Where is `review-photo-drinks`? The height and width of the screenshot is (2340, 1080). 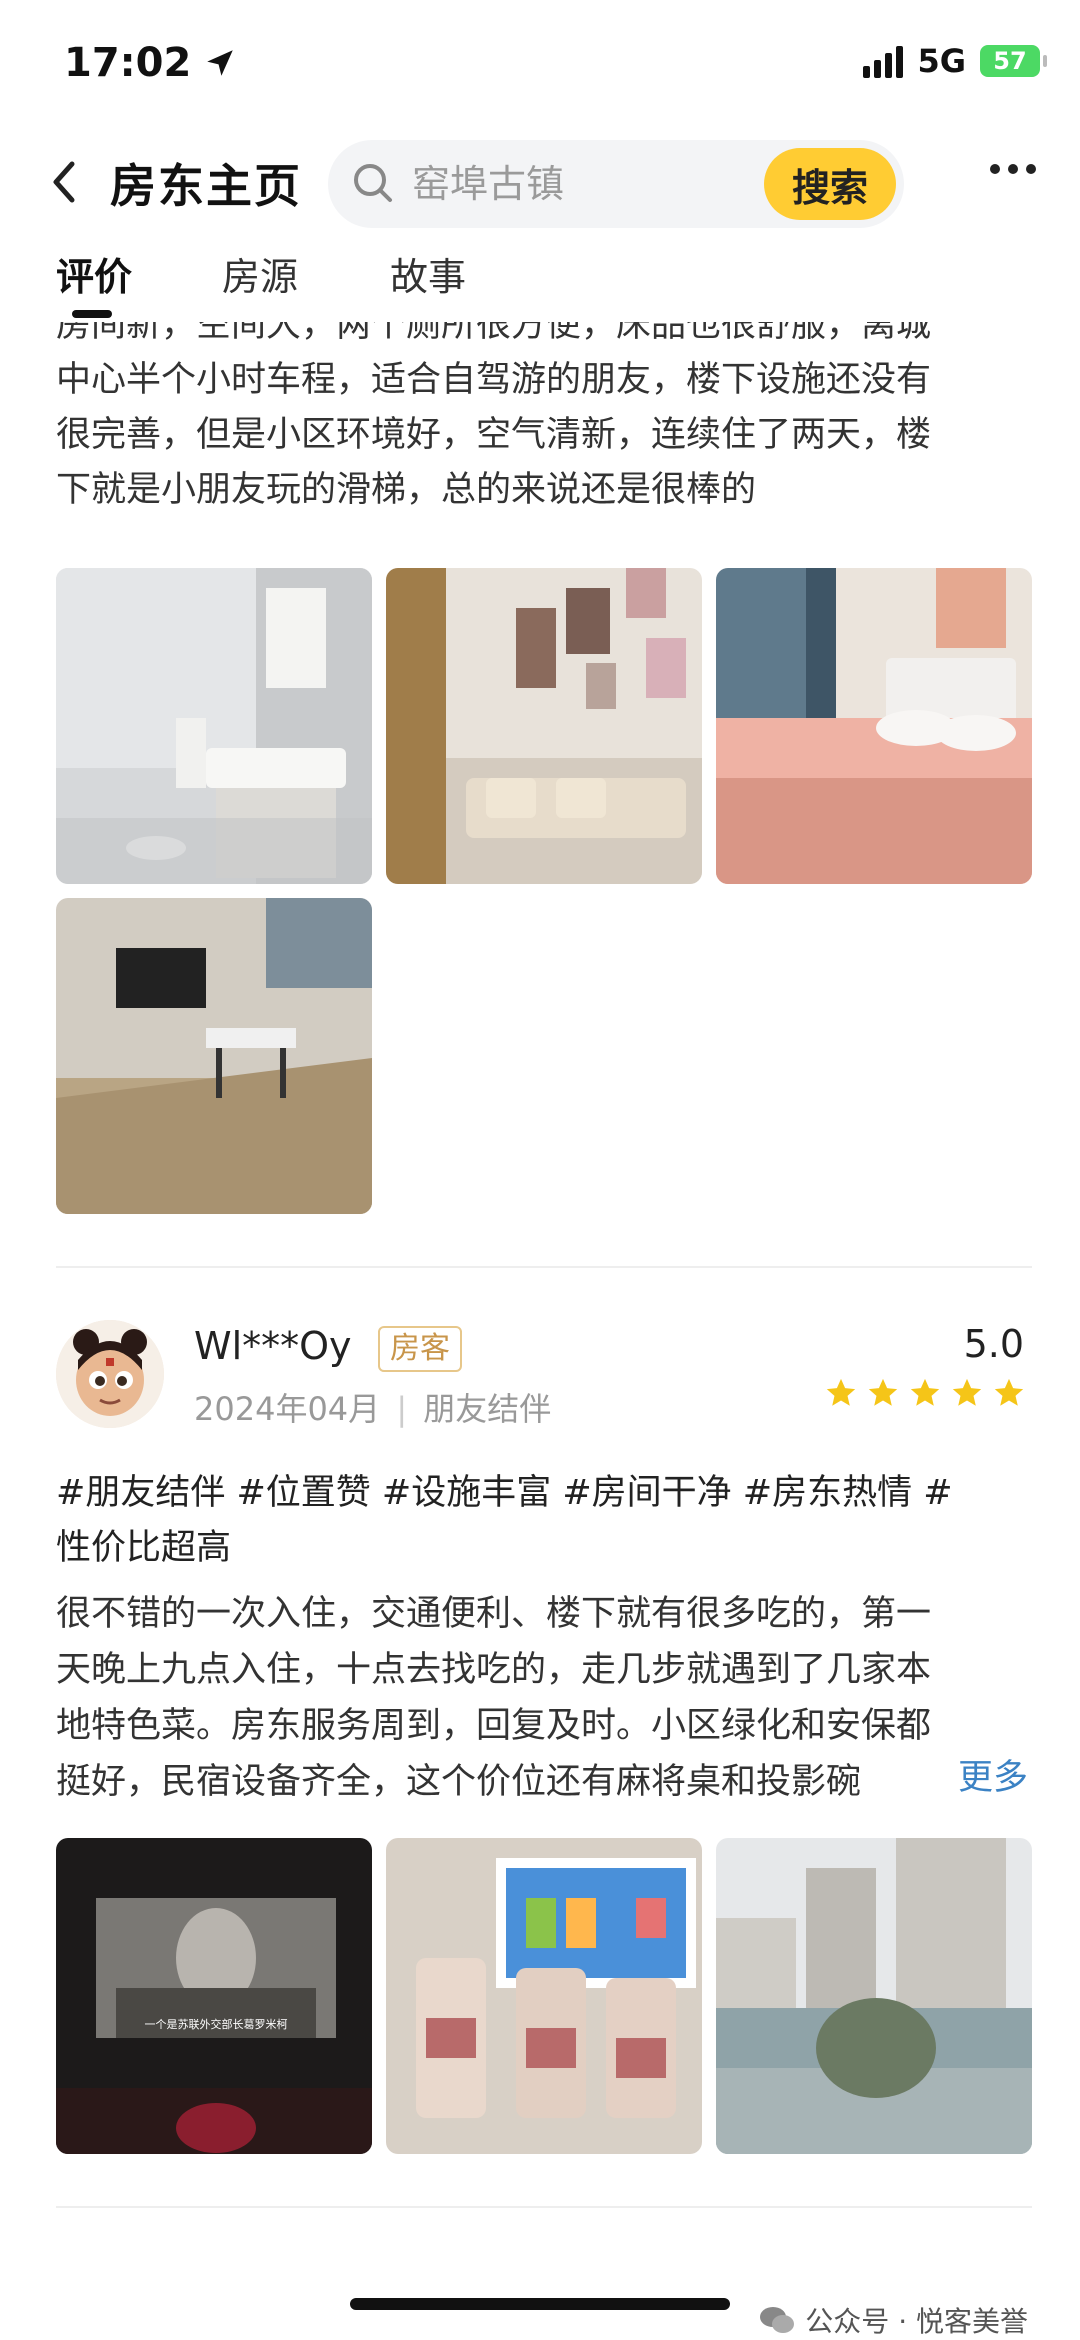
review-photo-drinks is located at coordinates (544, 1996).